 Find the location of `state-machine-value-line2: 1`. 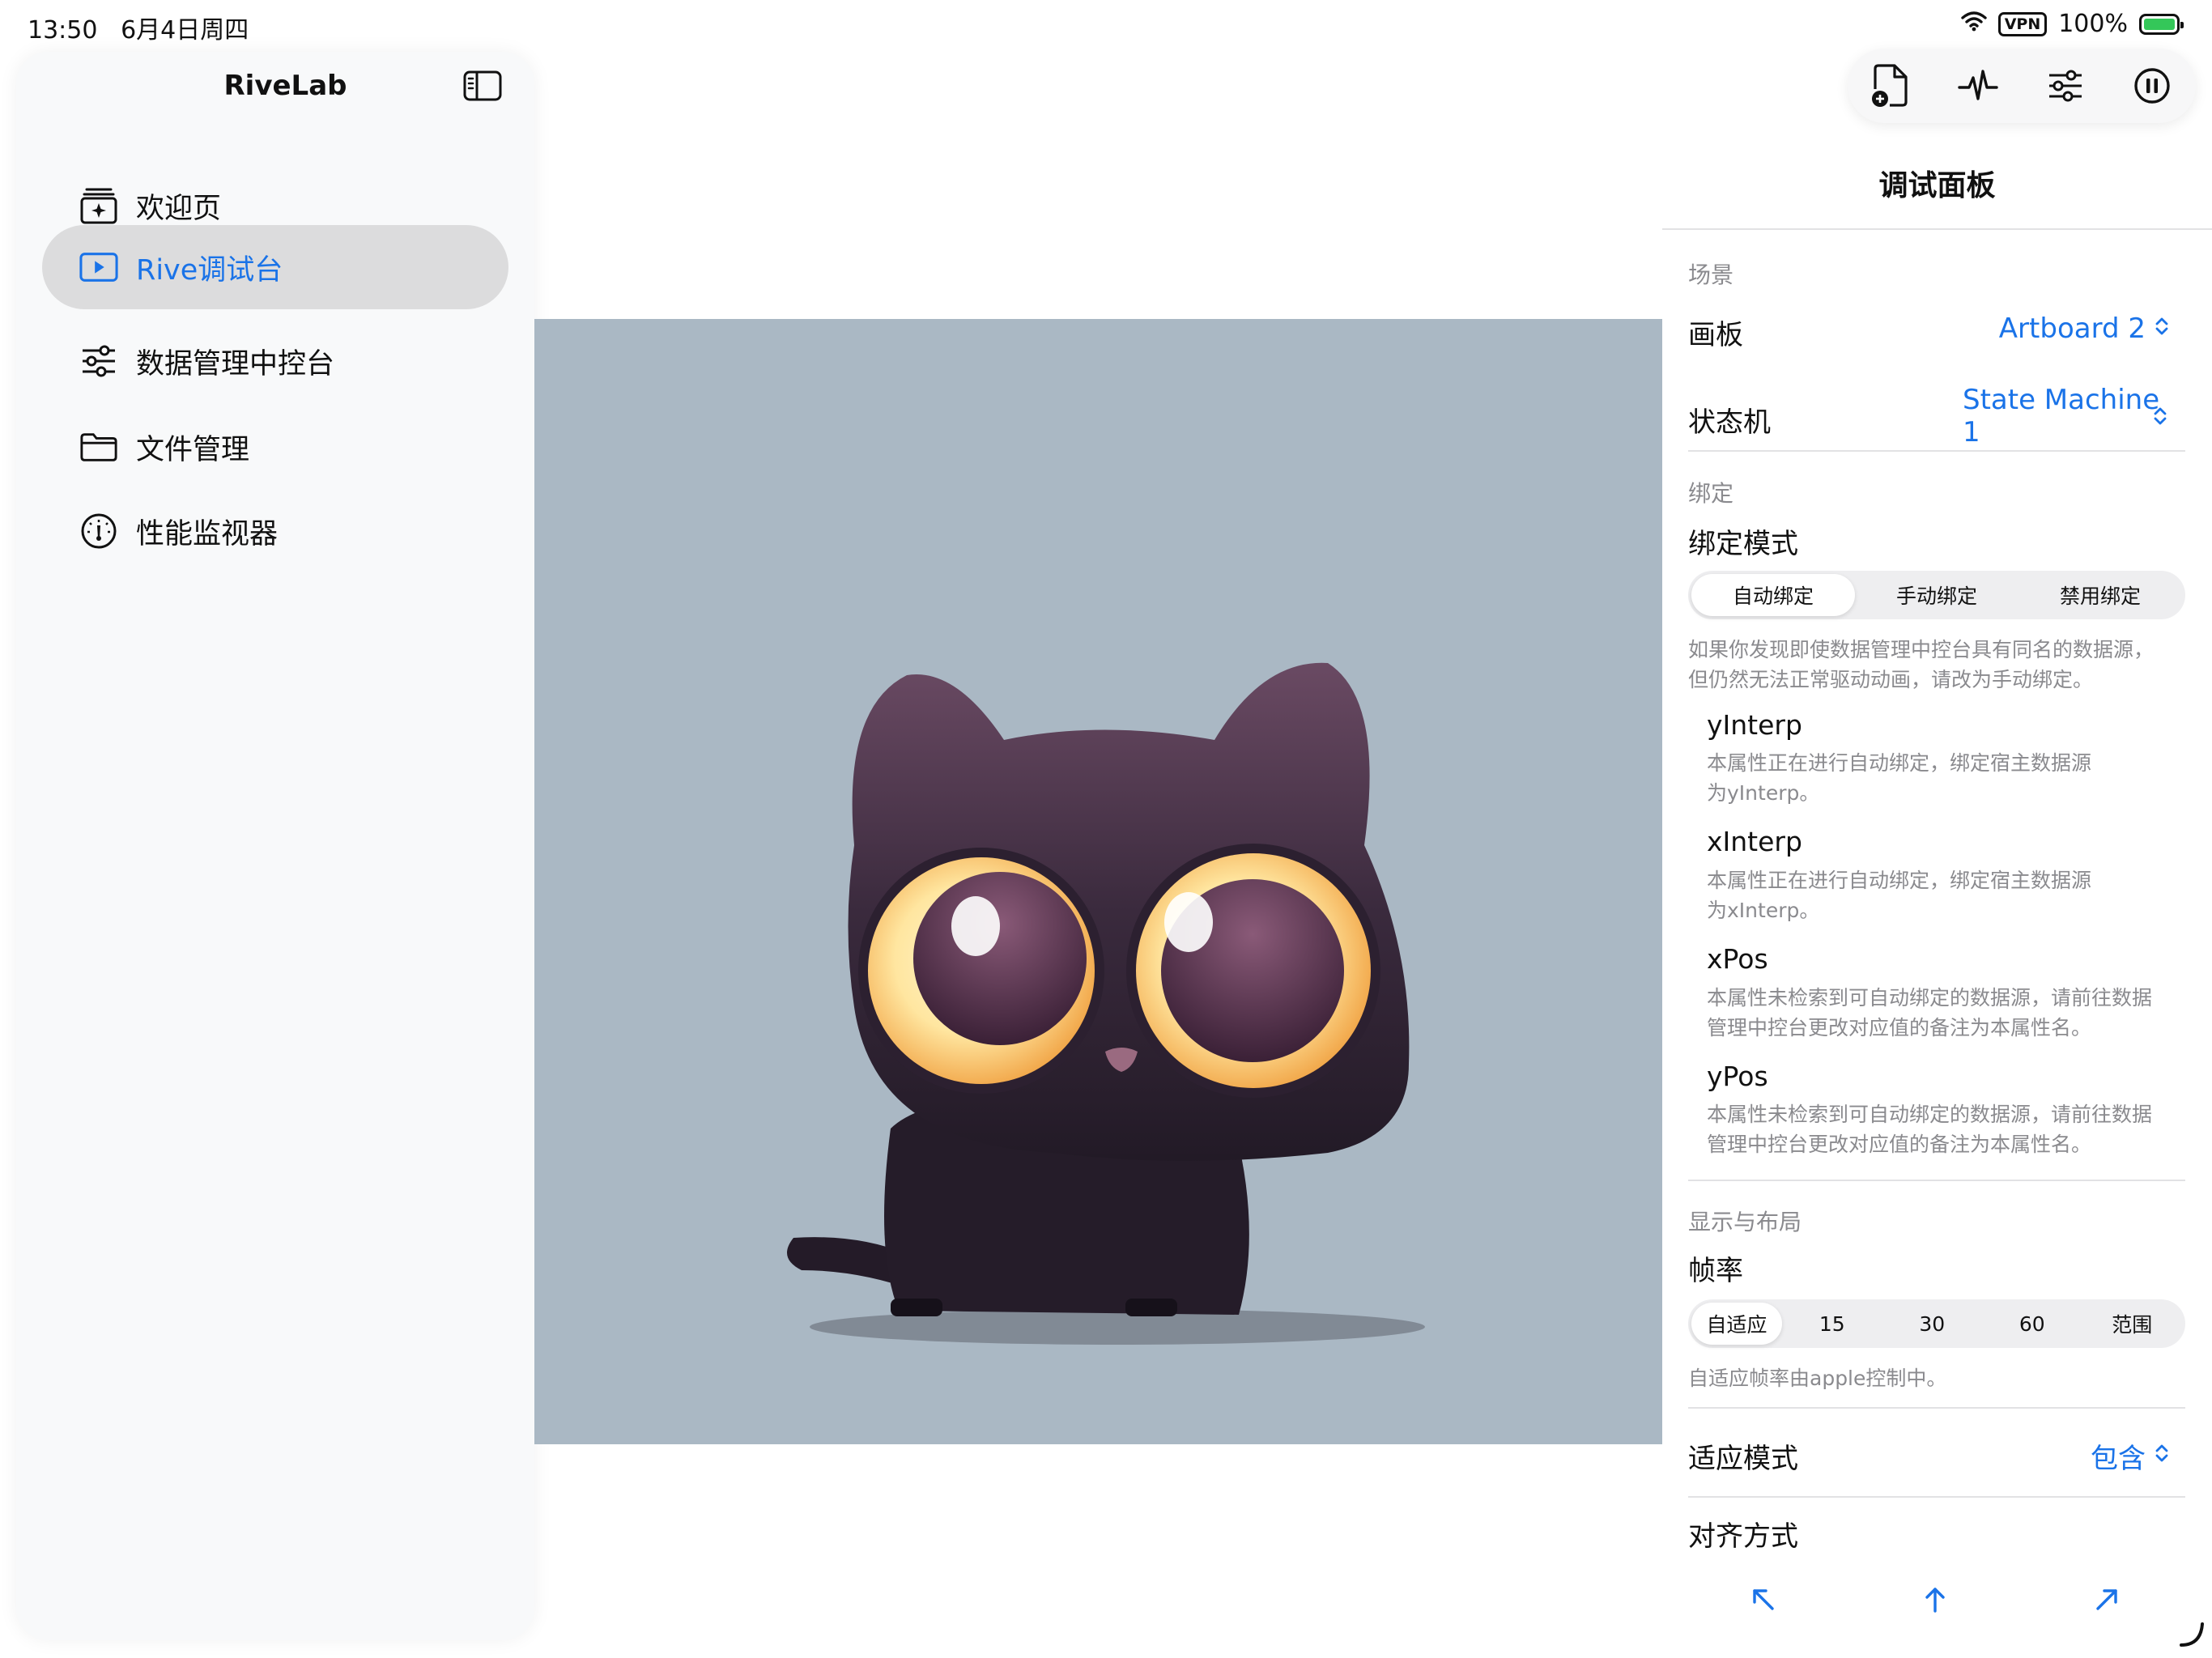

state-machine-value-line2: 1 is located at coordinates (1972, 432).